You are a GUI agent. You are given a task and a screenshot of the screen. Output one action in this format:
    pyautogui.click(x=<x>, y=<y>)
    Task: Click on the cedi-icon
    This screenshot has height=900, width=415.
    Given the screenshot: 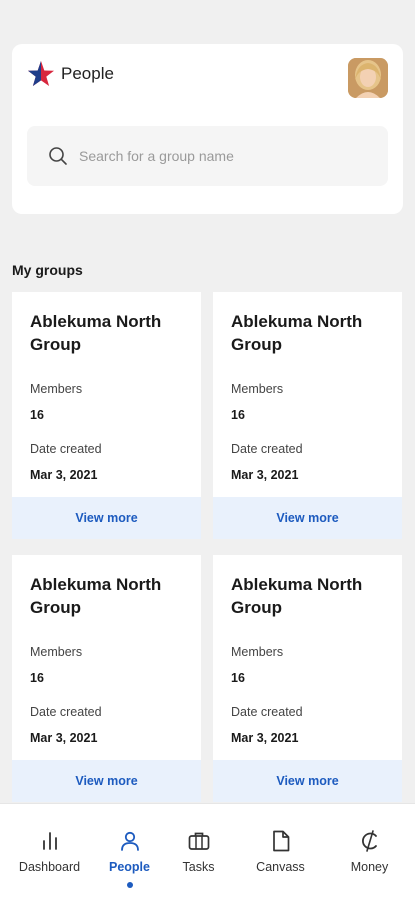 What is the action you would take?
    pyautogui.click(x=369, y=841)
    